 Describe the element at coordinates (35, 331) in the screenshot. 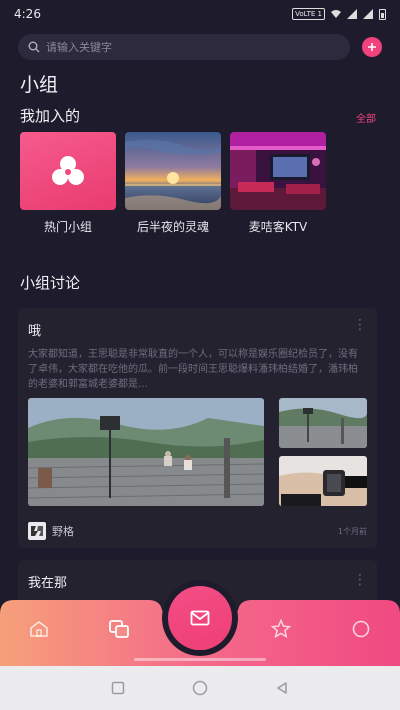

I see `post-title: 哦` at that location.